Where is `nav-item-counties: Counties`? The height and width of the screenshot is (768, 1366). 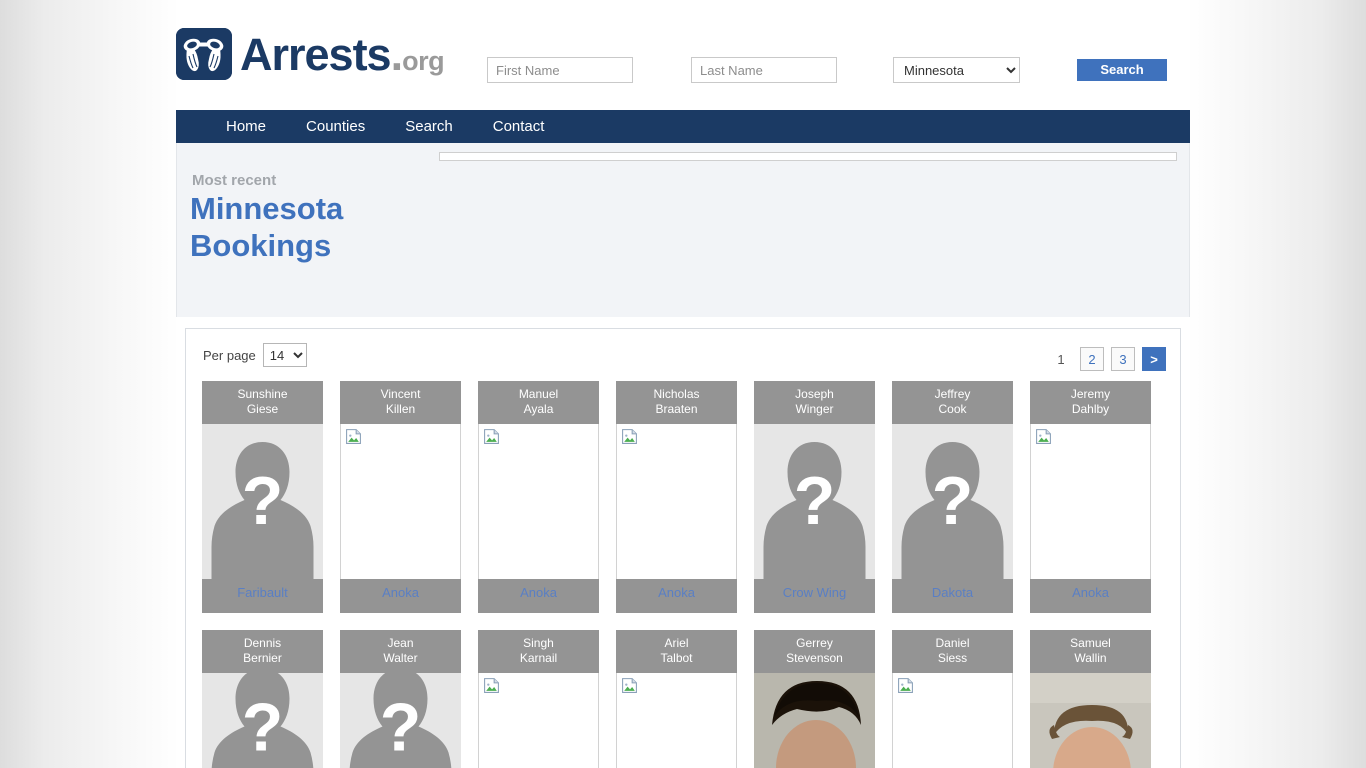 nav-item-counties: Counties is located at coordinates (335, 126).